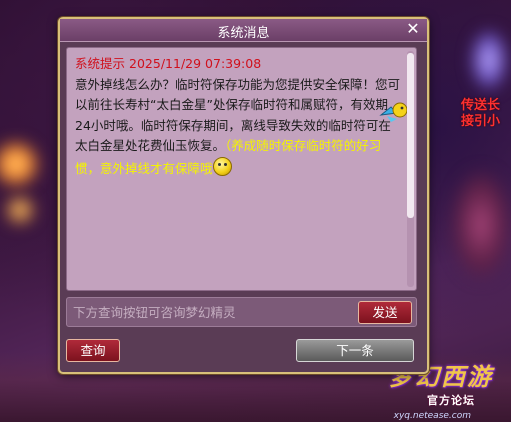 The image size is (511, 422). I want to click on send-button: 发送, so click(385, 312).